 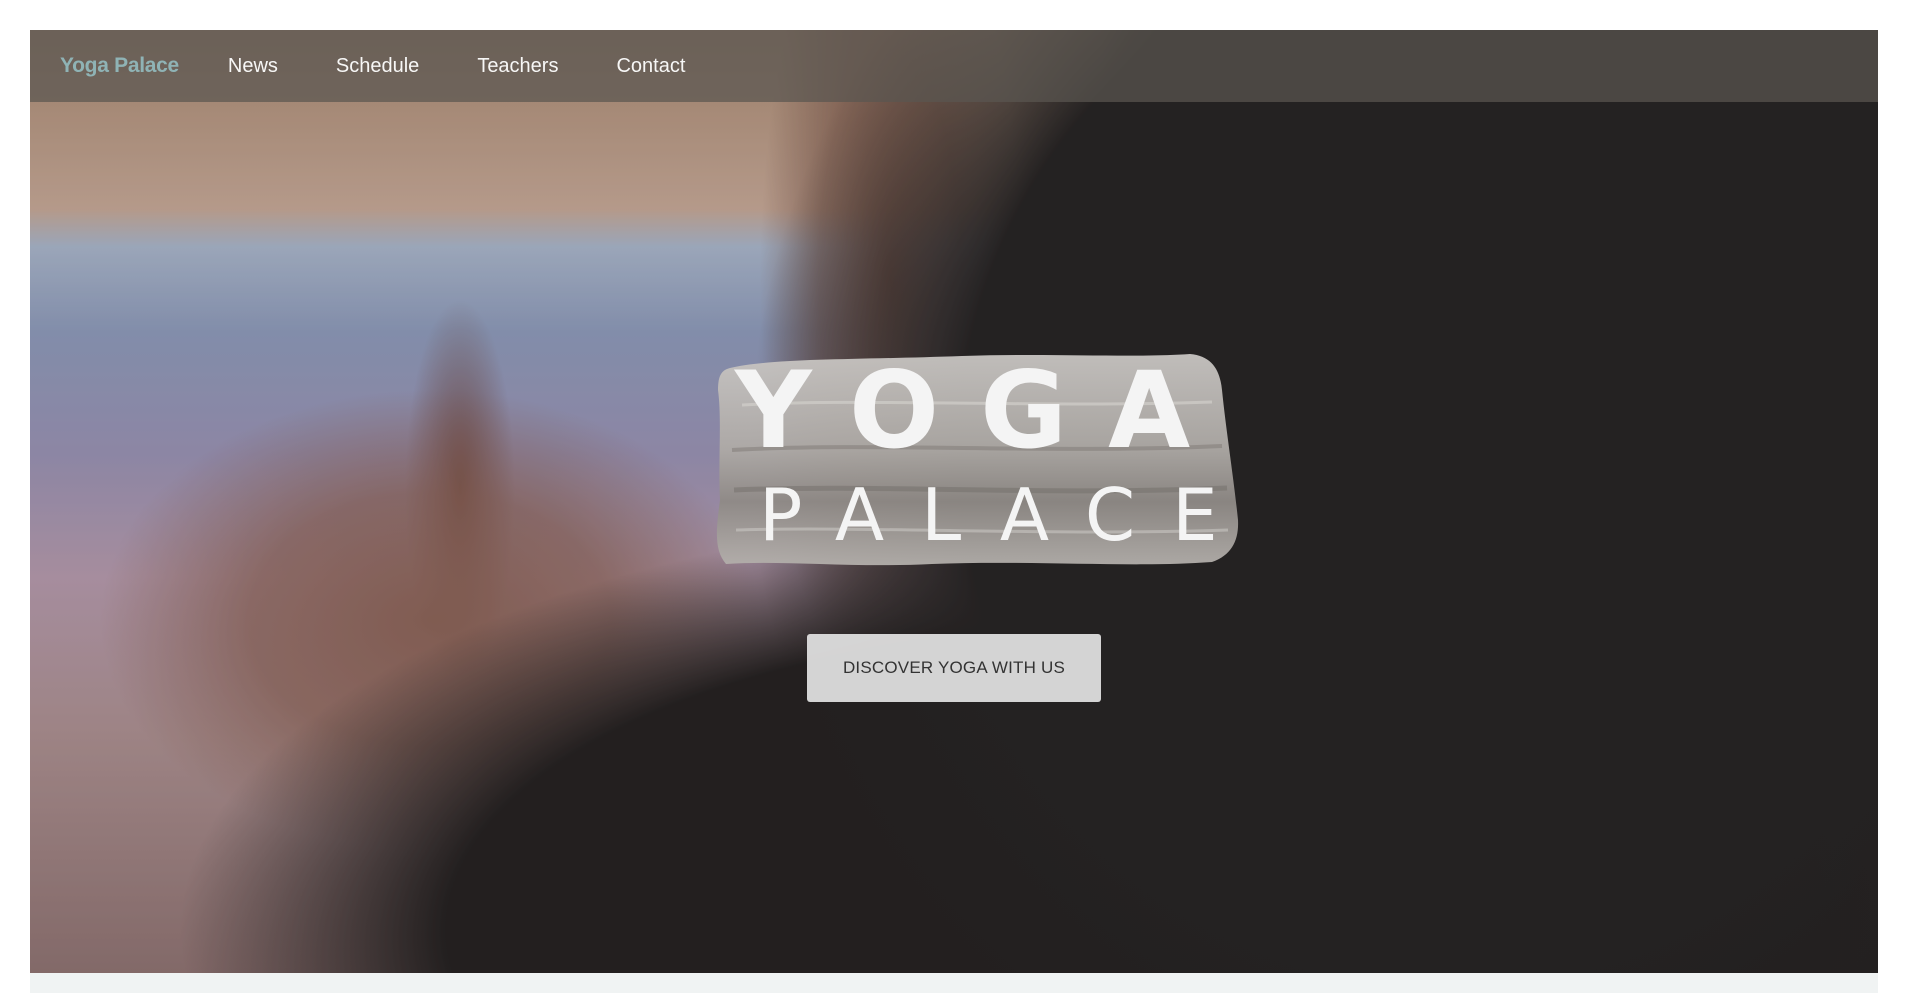 I want to click on logo-subtitle: PALACE, so click(x=1007, y=515).